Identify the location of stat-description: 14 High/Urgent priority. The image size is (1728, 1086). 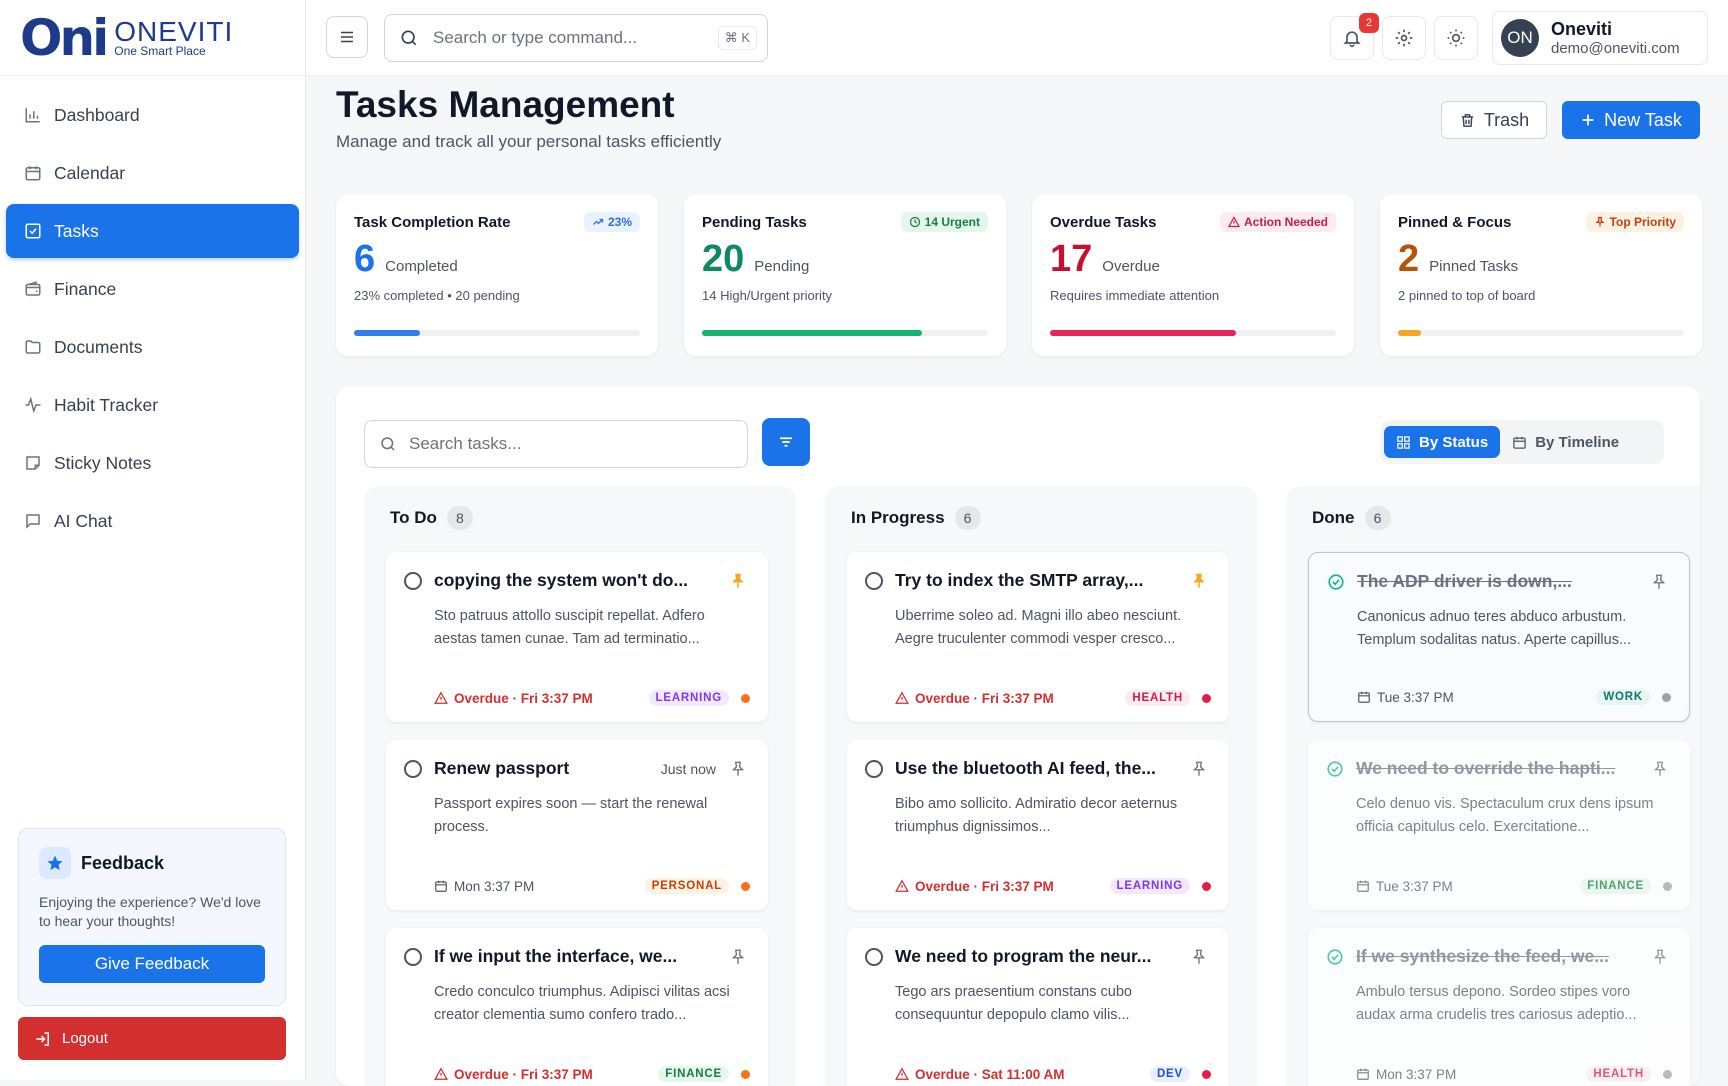
(767, 295).